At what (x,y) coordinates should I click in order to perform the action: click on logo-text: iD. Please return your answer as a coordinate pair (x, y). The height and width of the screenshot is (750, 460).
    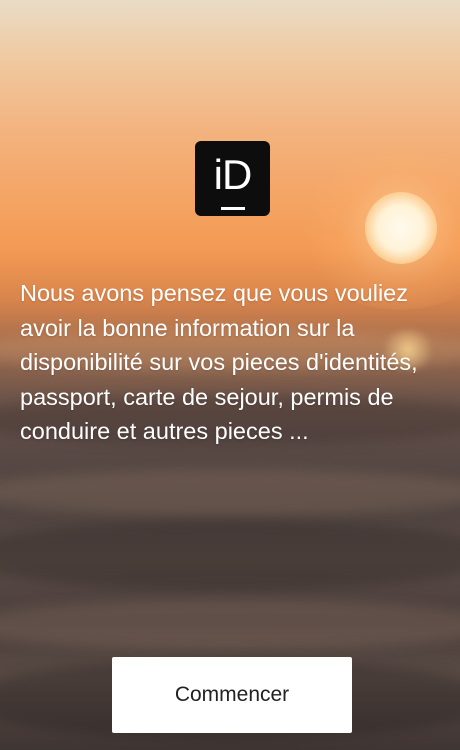
    Looking at the image, I should click on (233, 174).